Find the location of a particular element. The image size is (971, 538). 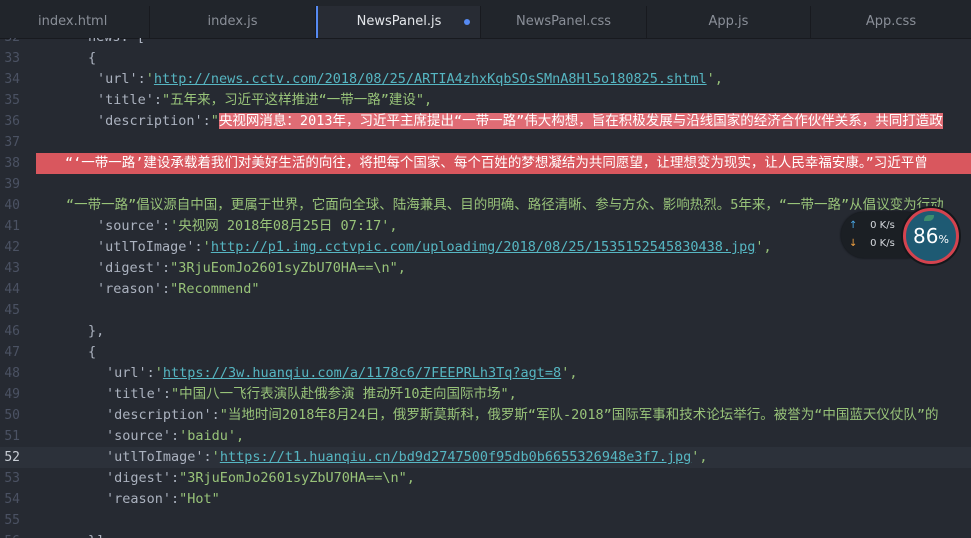

tab-app-js: App.js is located at coordinates (729, 22).